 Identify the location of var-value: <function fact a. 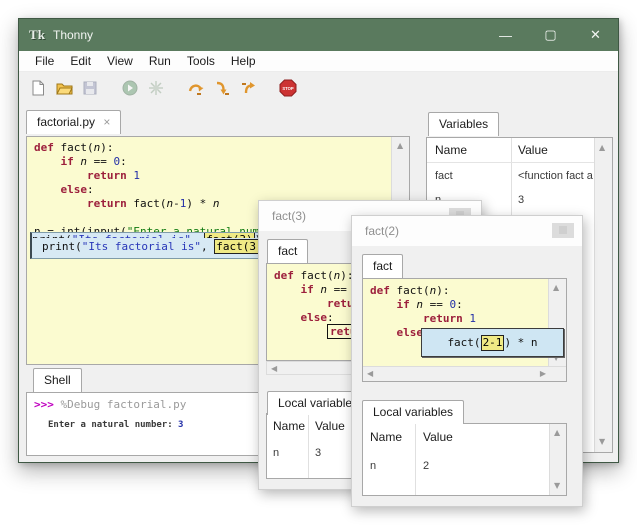
(555, 176).